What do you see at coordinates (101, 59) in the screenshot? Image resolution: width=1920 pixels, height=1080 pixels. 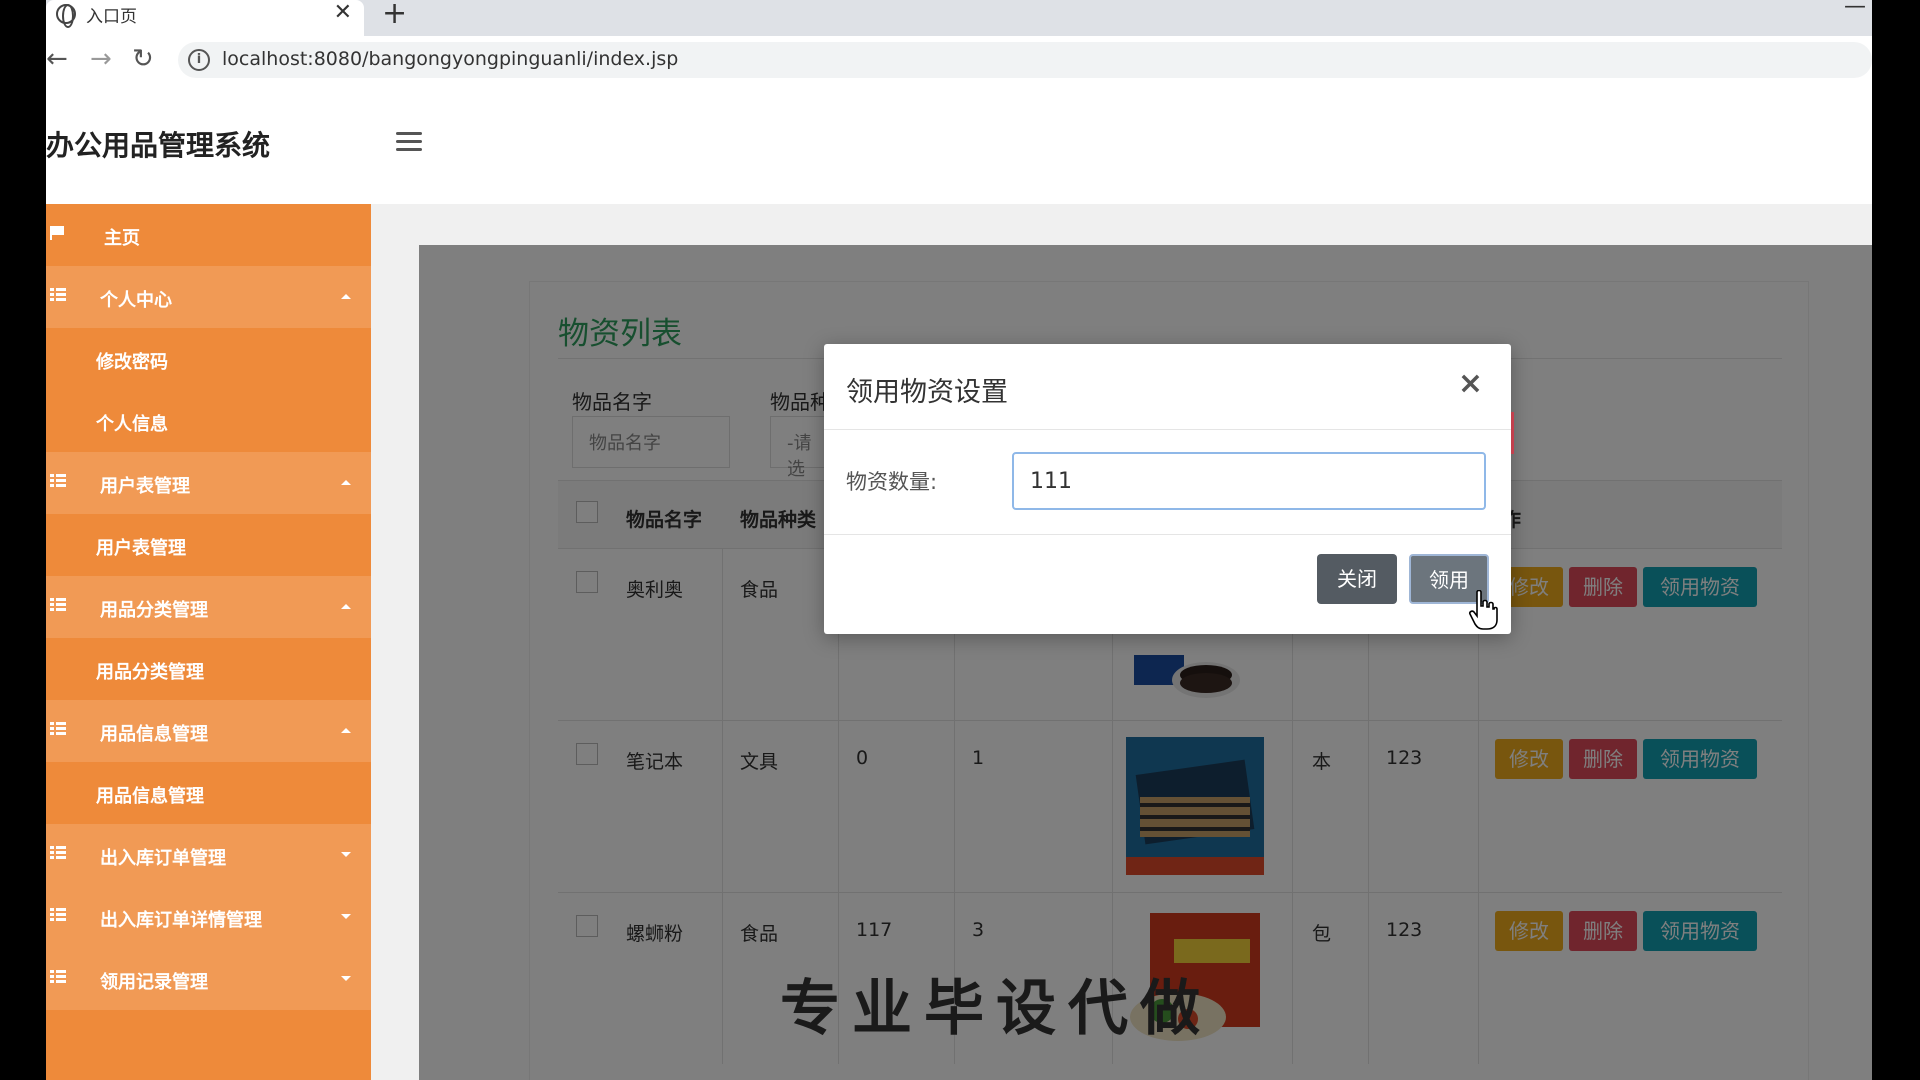 I see `forward-arrow-icon: →` at bounding box center [101, 59].